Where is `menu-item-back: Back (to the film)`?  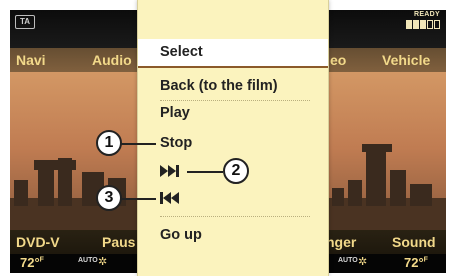 menu-item-back: Back (to the film) is located at coordinates (233, 86).